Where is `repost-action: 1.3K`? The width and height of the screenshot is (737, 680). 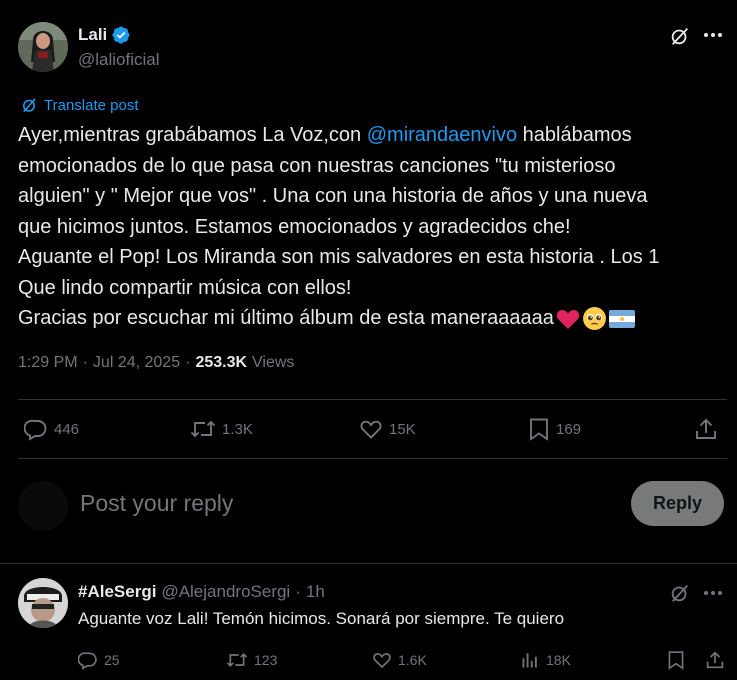
repost-action: 1.3K is located at coordinates (221, 429).